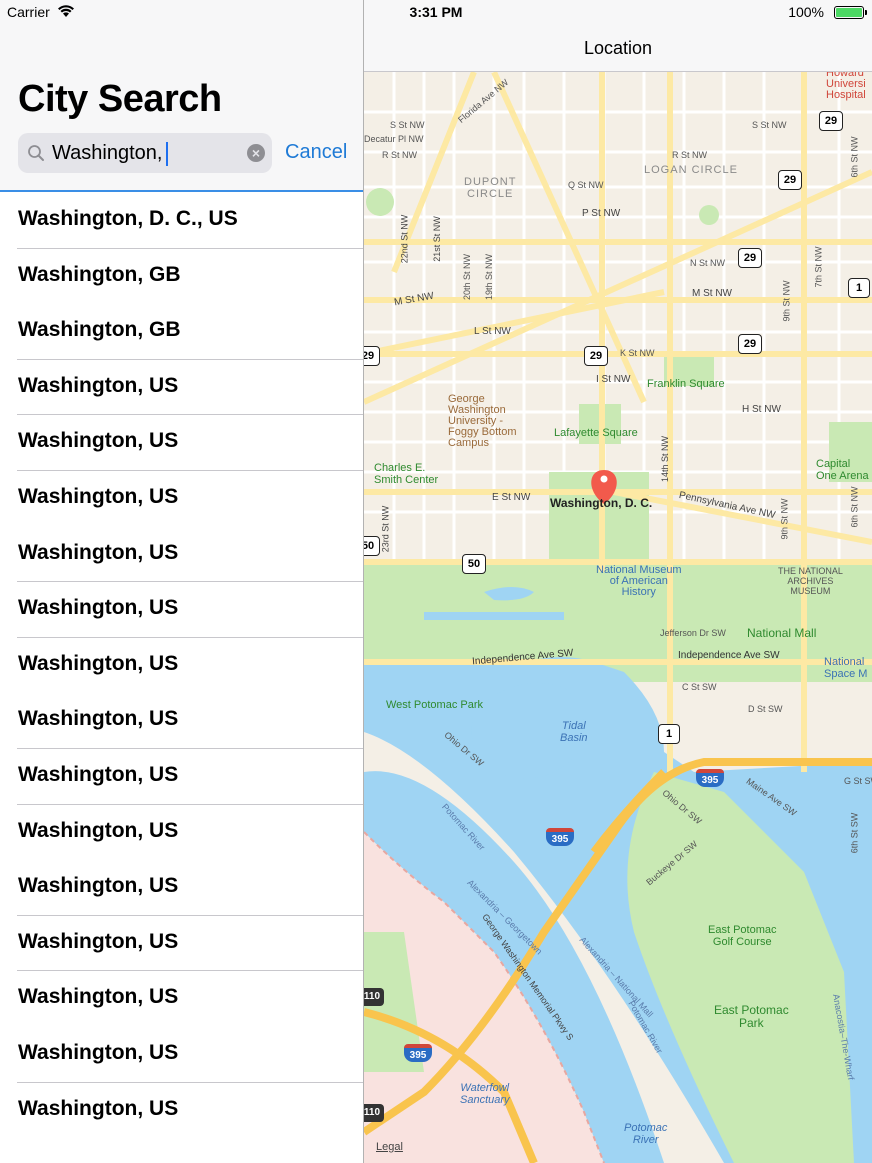  Describe the element at coordinates (637, 353) in the screenshot. I see `street-label: K St NW` at that location.